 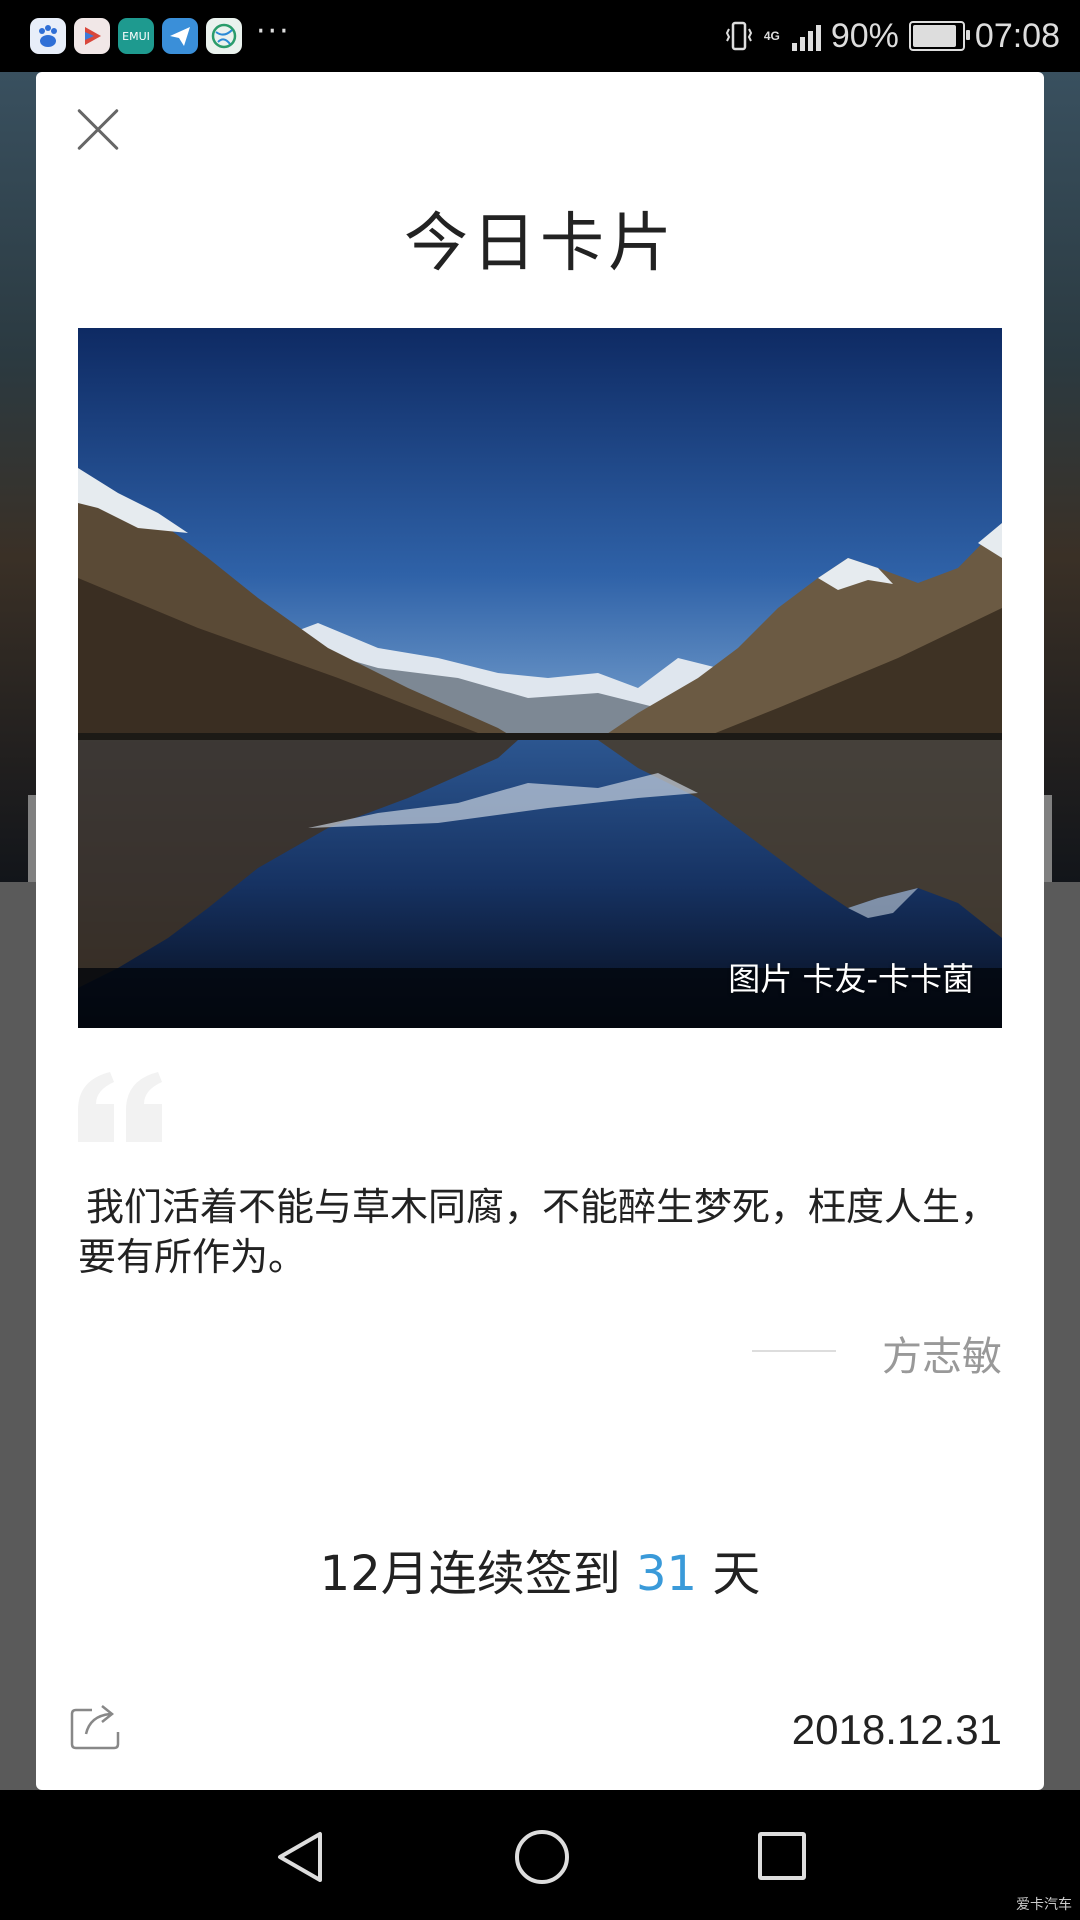 I want to click on video-player-icon, so click(x=92, y=36).